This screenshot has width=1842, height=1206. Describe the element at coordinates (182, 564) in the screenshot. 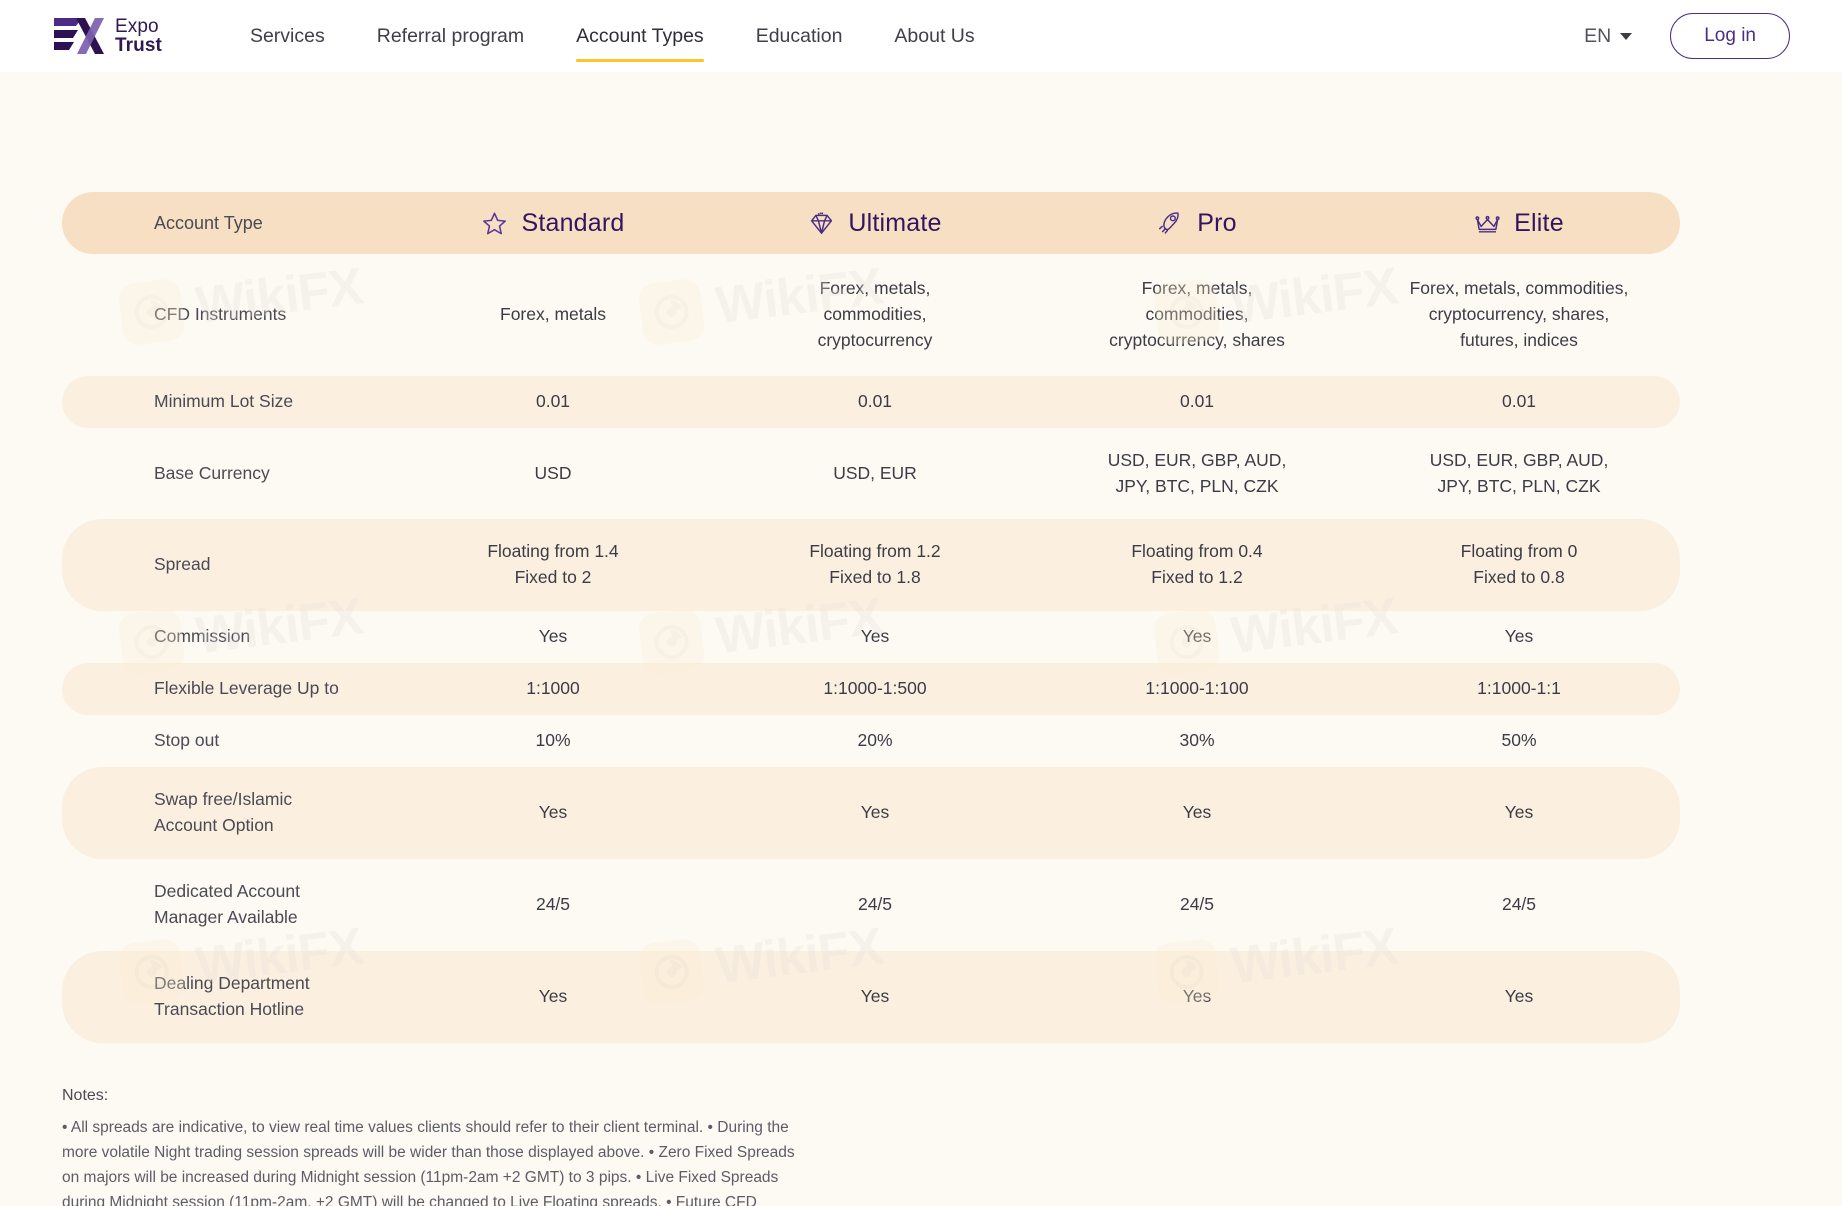

I see `row-label: Spread` at that location.